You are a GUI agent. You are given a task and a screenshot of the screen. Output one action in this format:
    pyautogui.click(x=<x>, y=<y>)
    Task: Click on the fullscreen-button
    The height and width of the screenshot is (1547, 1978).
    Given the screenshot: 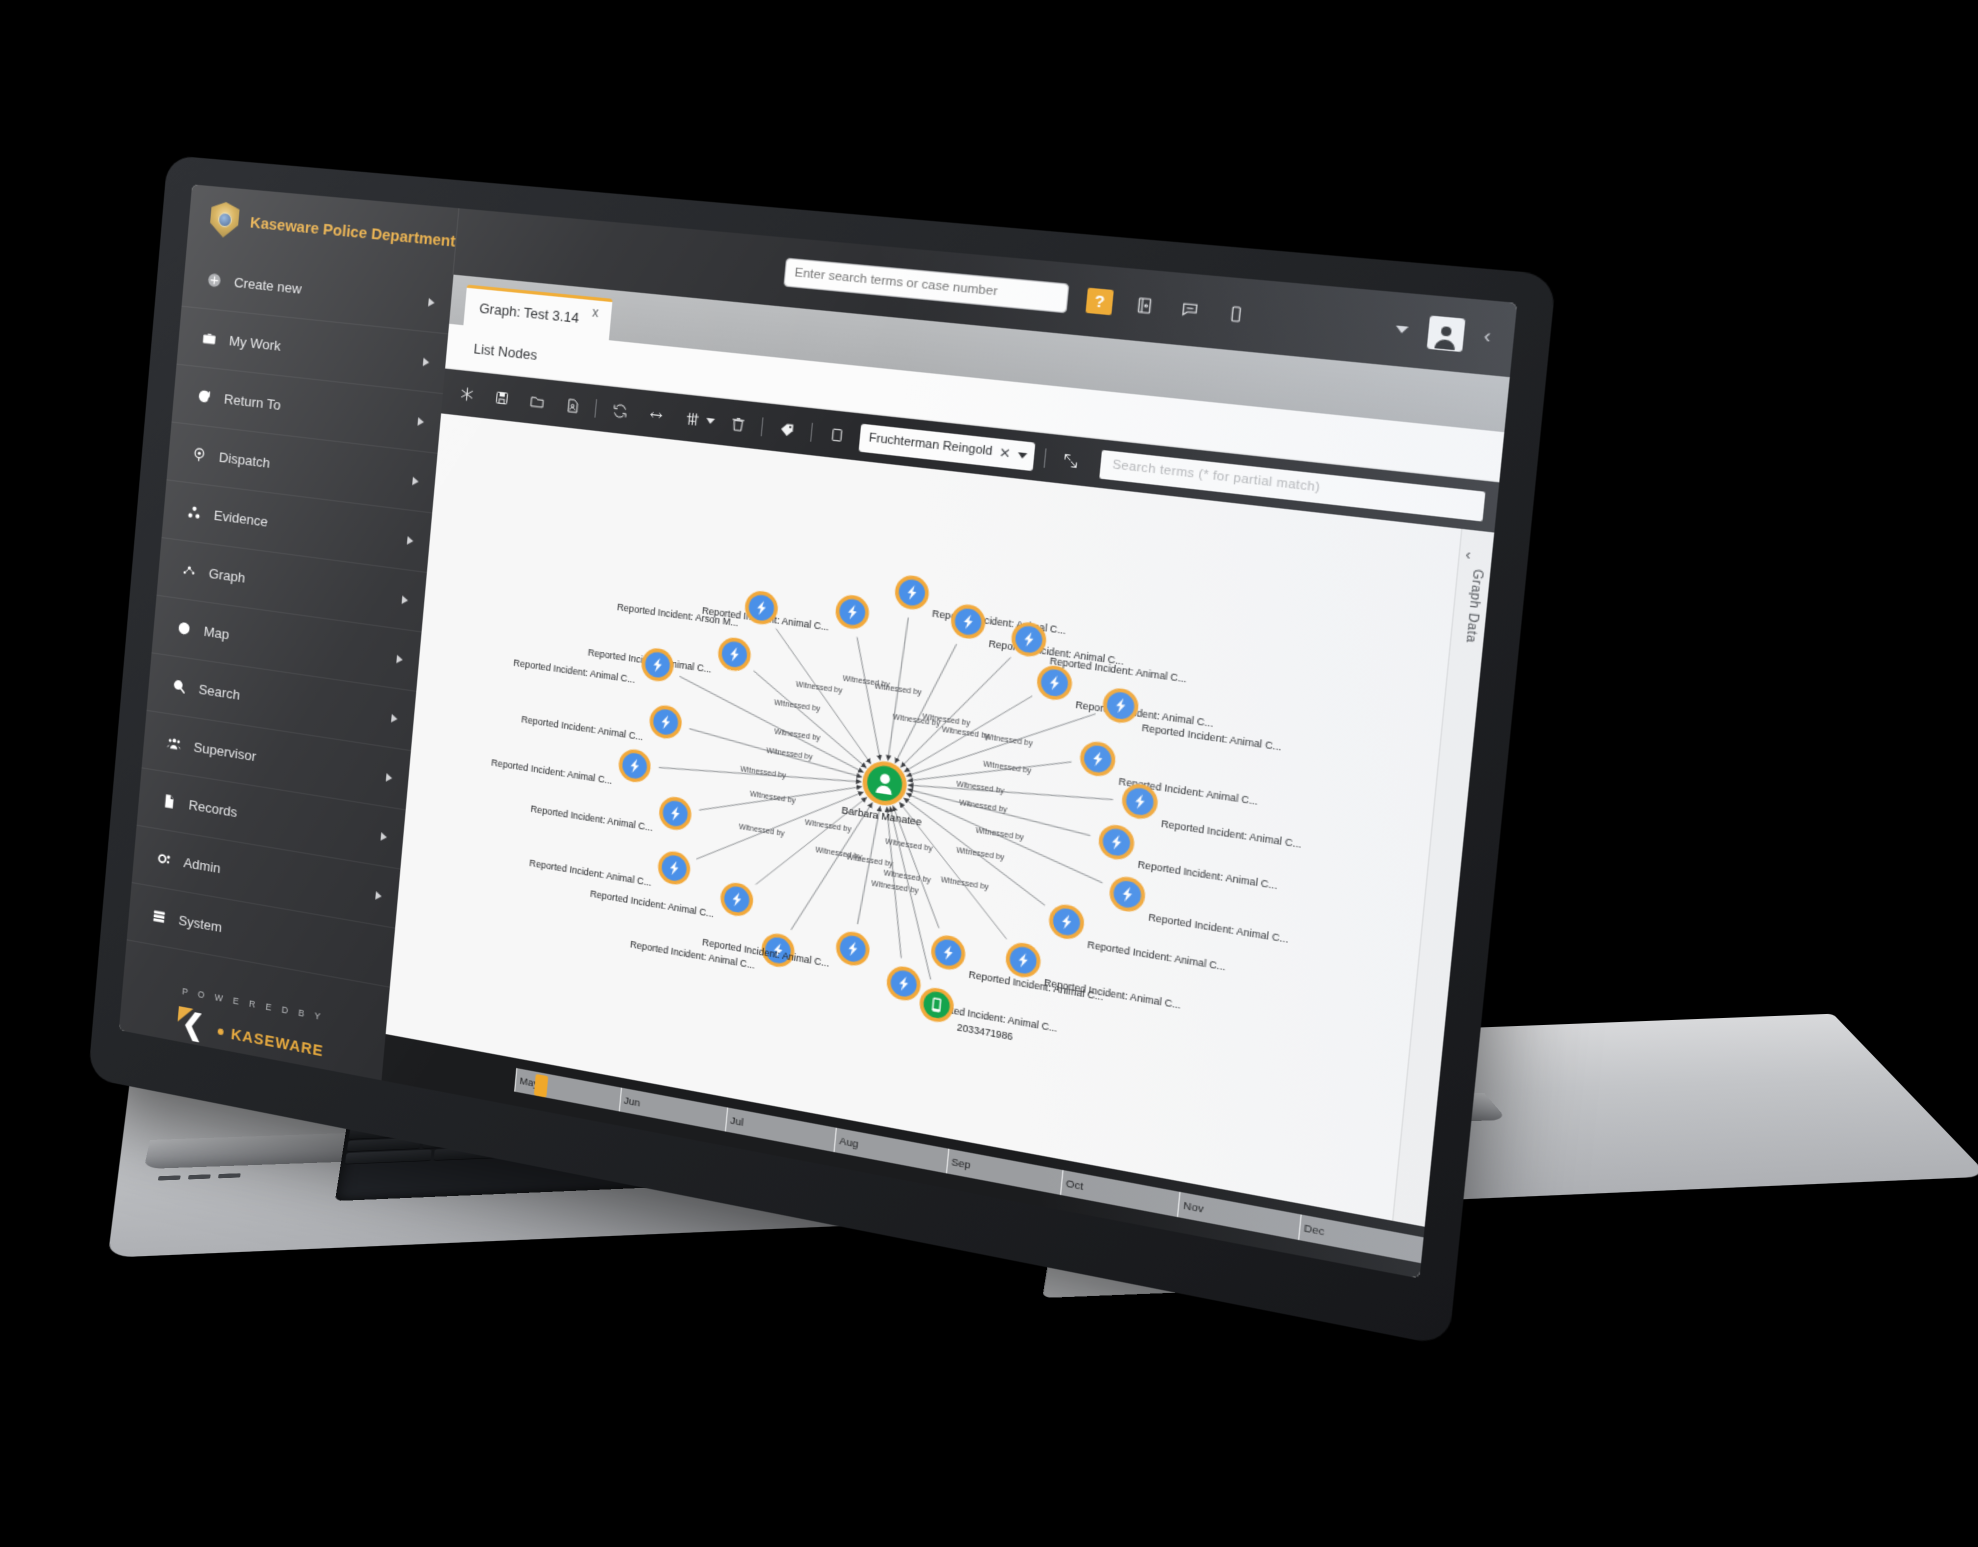 What is the action you would take?
    pyautogui.click(x=1071, y=460)
    